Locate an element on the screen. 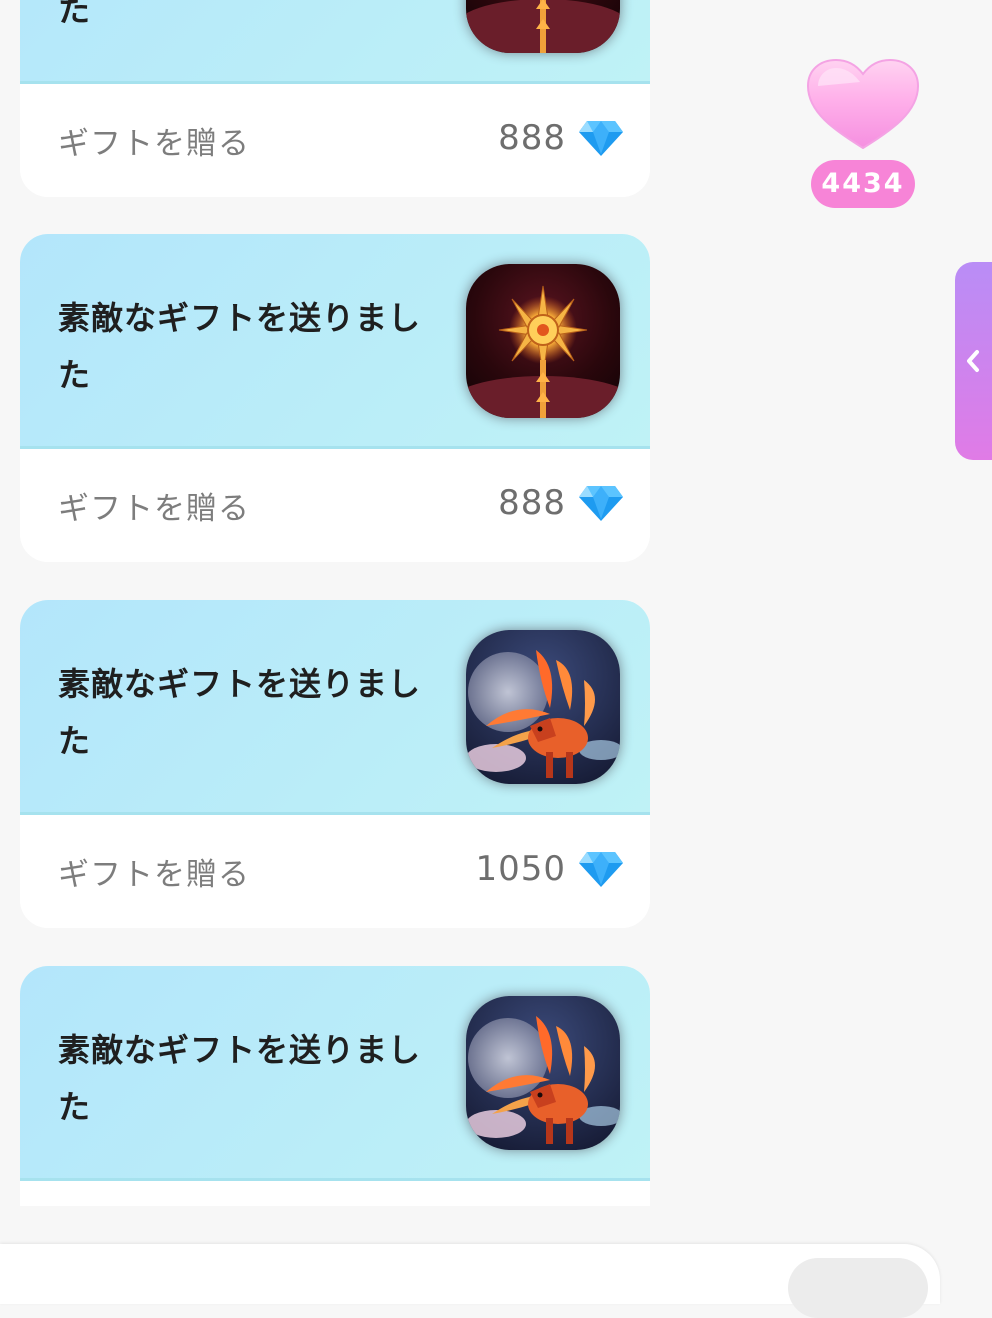  heart-counter: 4434 is located at coordinates (863, 134).